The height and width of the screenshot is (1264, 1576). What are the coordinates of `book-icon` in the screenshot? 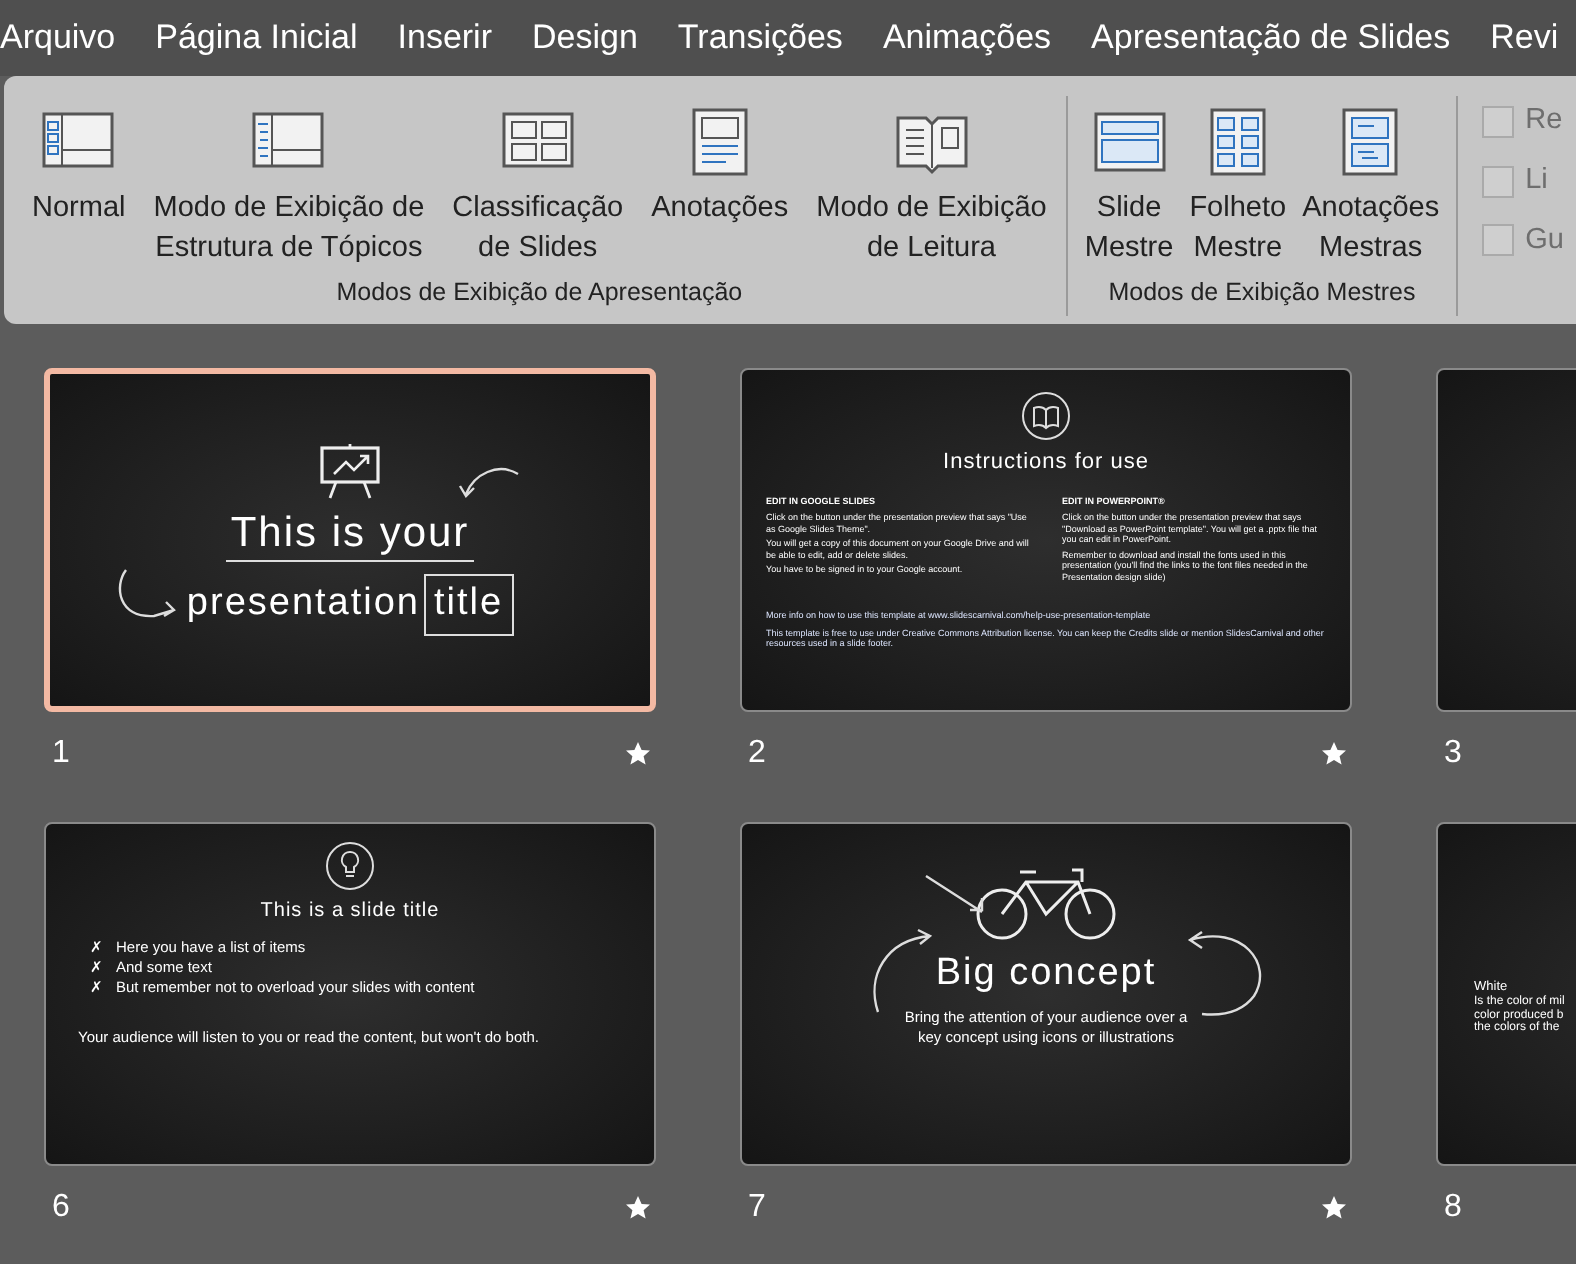 It's located at (1046, 416).